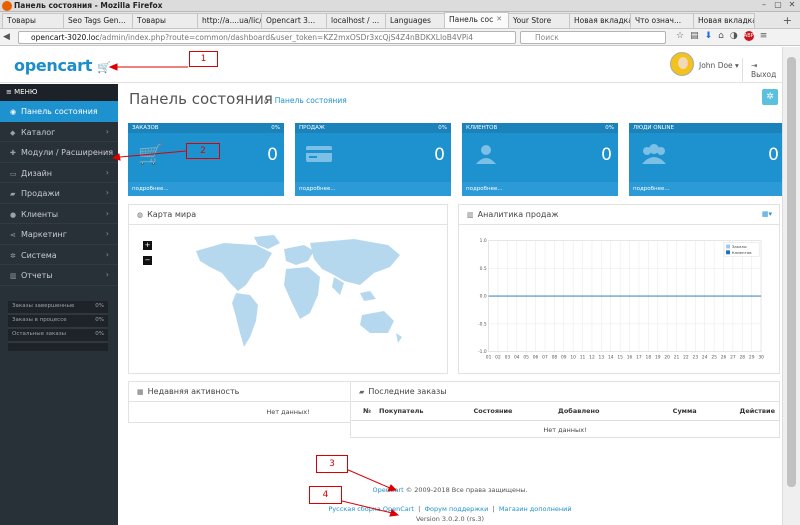 The image size is (800, 525). I want to click on back-icon: ◀, so click(6, 37).